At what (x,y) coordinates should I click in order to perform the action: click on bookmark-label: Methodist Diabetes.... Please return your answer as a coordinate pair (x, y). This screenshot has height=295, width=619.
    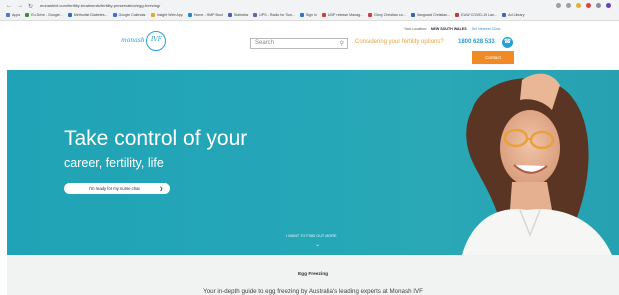
    Looking at the image, I should click on (90, 15).